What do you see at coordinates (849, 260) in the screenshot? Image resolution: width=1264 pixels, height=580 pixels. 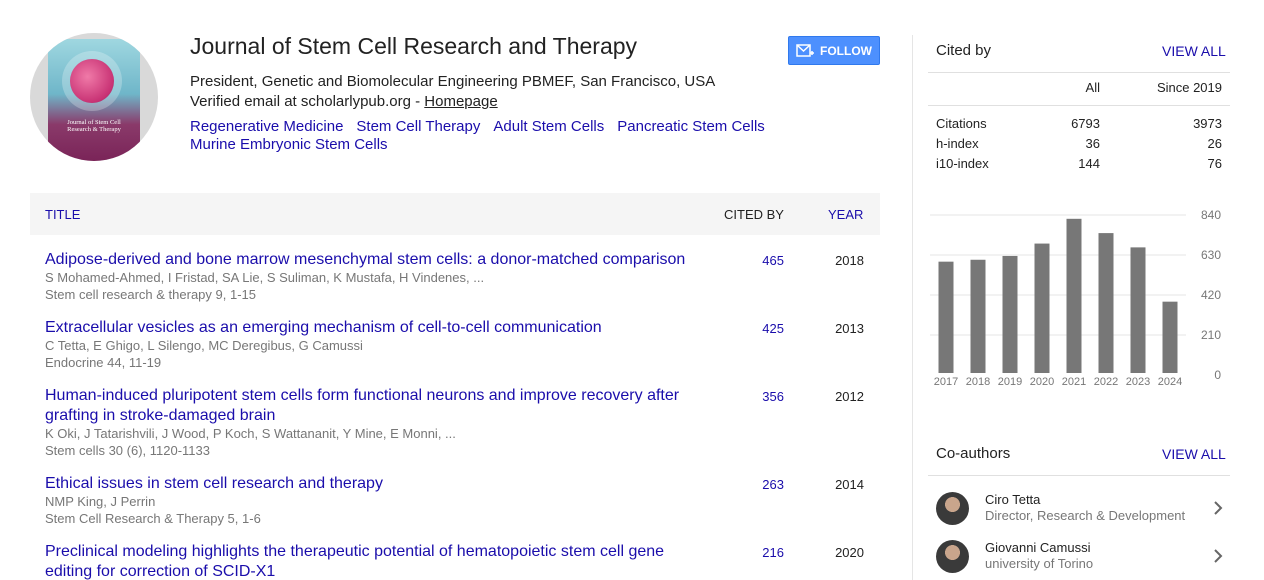 I see `publication-year: 2018` at bounding box center [849, 260].